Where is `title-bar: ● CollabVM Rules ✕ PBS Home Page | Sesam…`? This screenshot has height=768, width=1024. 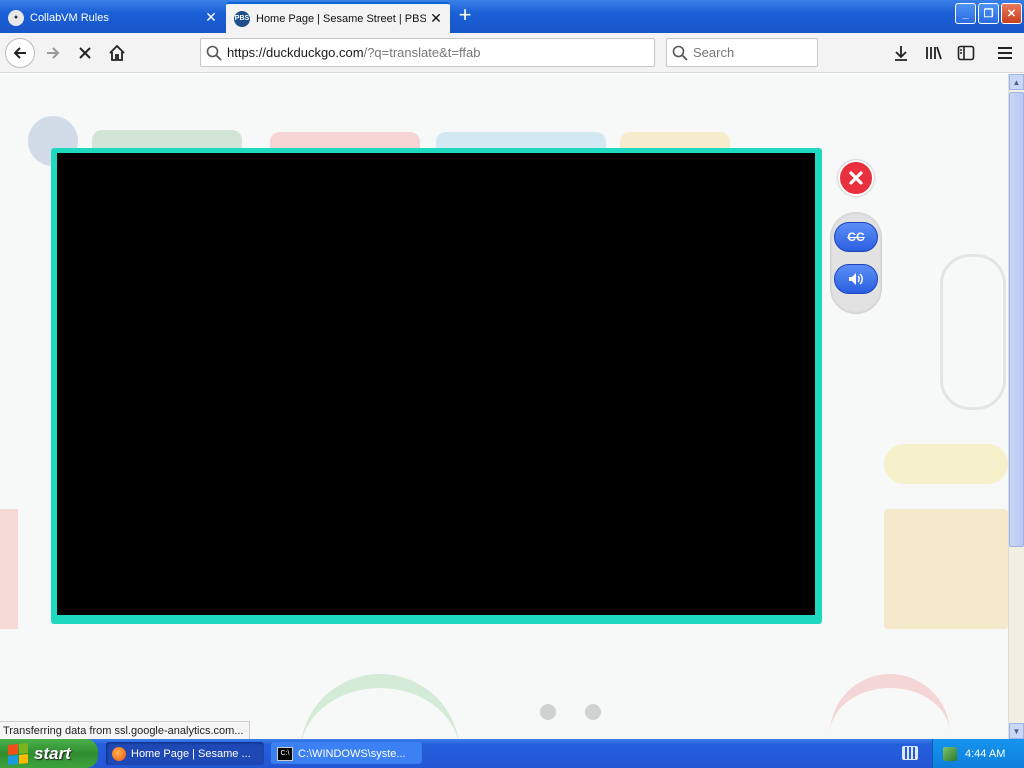 title-bar: ● CollabVM Rules ✕ PBS Home Page | Sesam… is located at coordinates (512, 16).